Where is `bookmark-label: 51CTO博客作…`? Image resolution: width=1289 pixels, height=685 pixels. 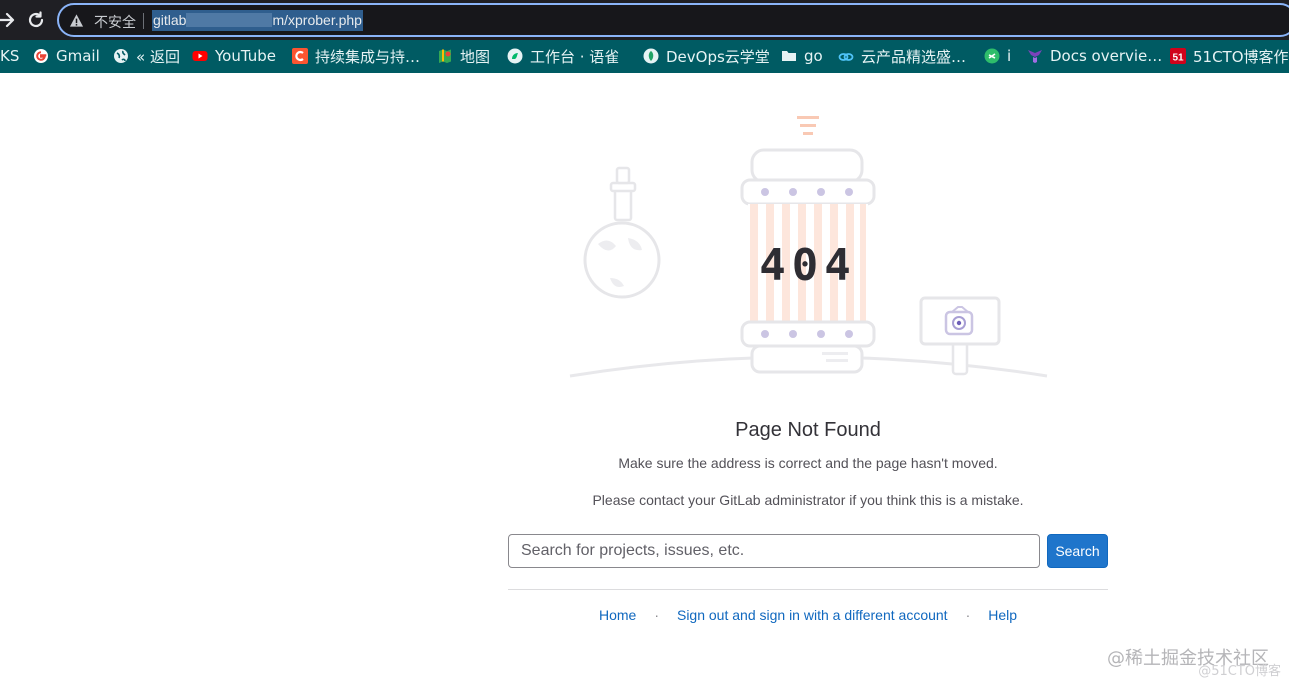
bookmark-label: 51CTO博客作… is located at coordinates (1241, 56).